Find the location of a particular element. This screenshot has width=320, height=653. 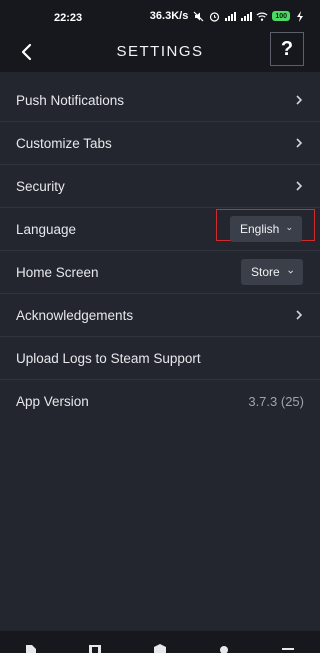

setting-label: Security is located at coordinates (40, 186).